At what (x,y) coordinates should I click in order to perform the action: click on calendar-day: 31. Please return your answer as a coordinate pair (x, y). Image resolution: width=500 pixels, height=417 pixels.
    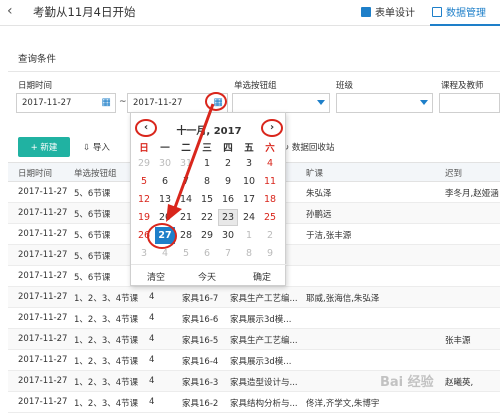
    Looking at the image, I should click on (186, 163).